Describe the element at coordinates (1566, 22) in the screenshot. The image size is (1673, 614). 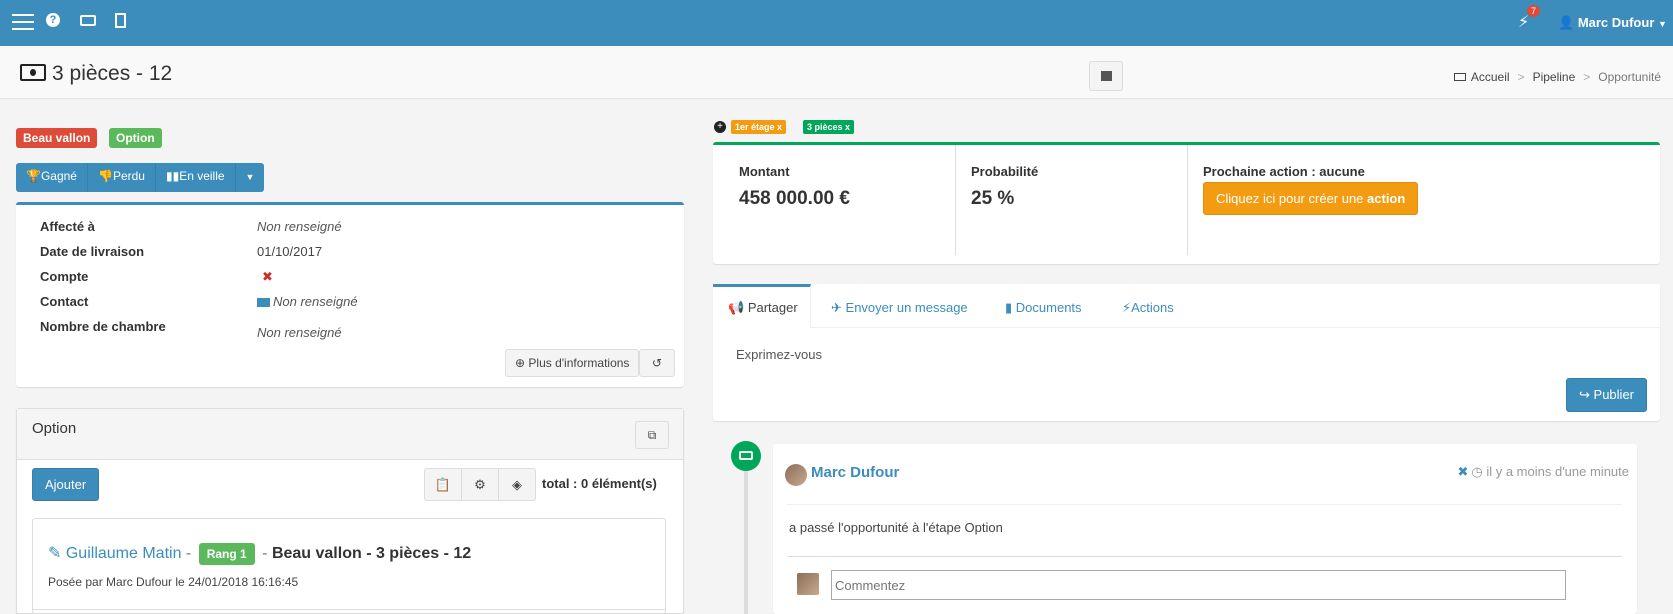
I see `user-icon: 👤` at that location.